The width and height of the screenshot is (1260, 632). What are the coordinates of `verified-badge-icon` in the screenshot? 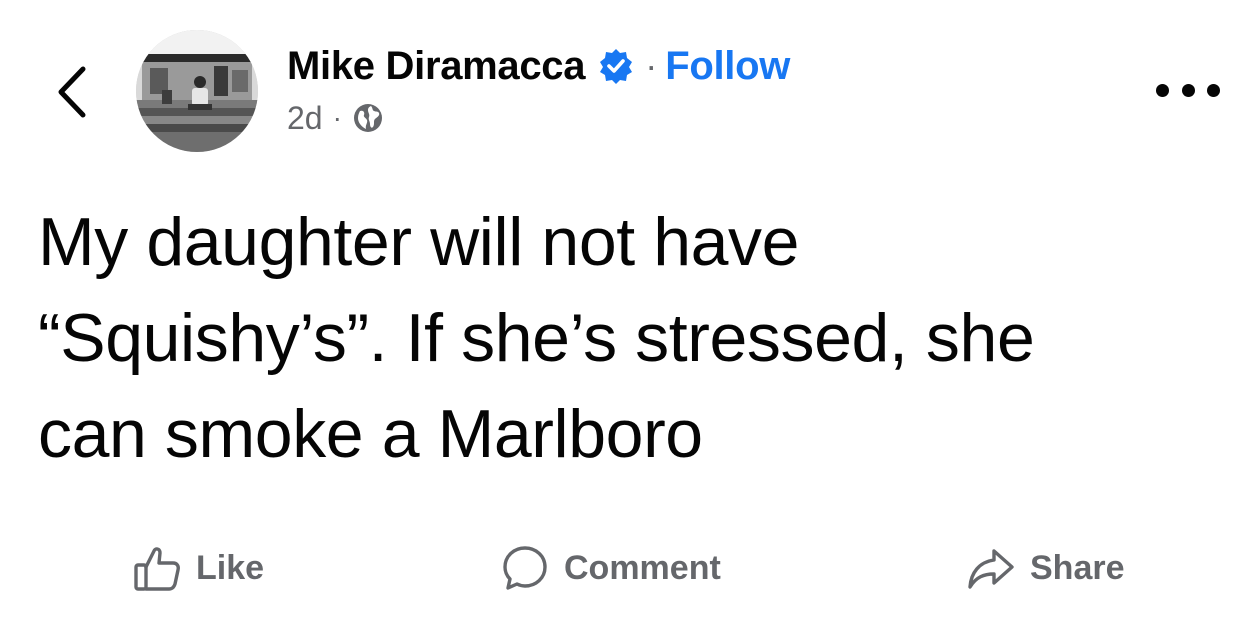 It's located at (616, 66).